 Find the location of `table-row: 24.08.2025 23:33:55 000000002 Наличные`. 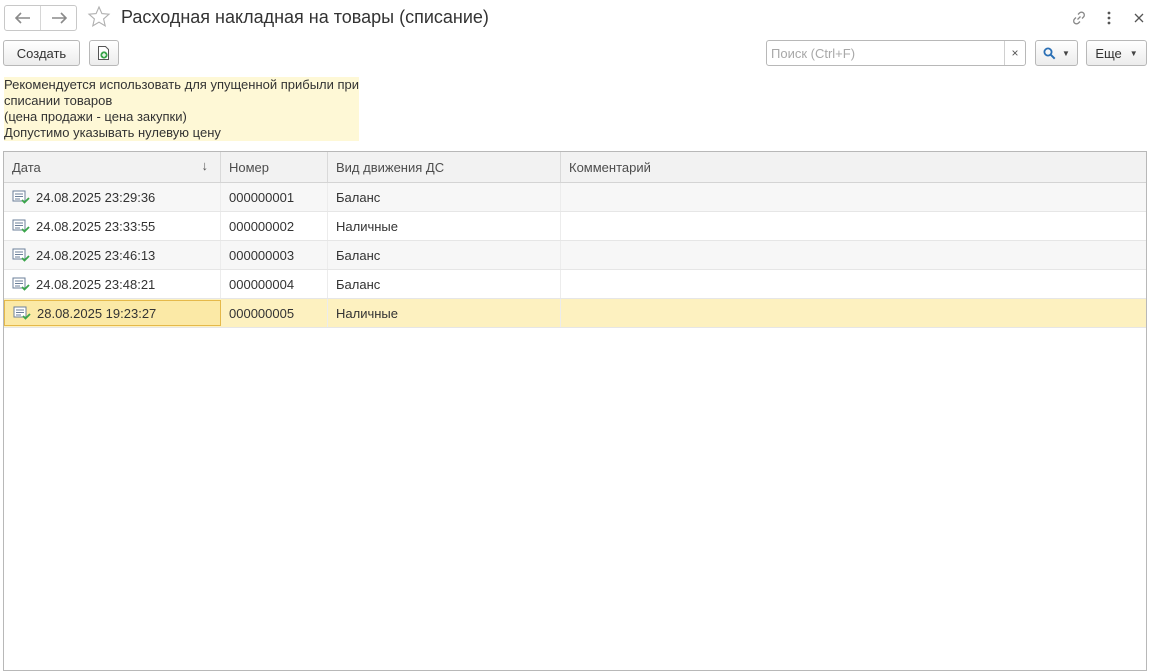

table-row: 24.08.2025 23:33:55 000000002 Наличные is located at coordinates (575, 226).